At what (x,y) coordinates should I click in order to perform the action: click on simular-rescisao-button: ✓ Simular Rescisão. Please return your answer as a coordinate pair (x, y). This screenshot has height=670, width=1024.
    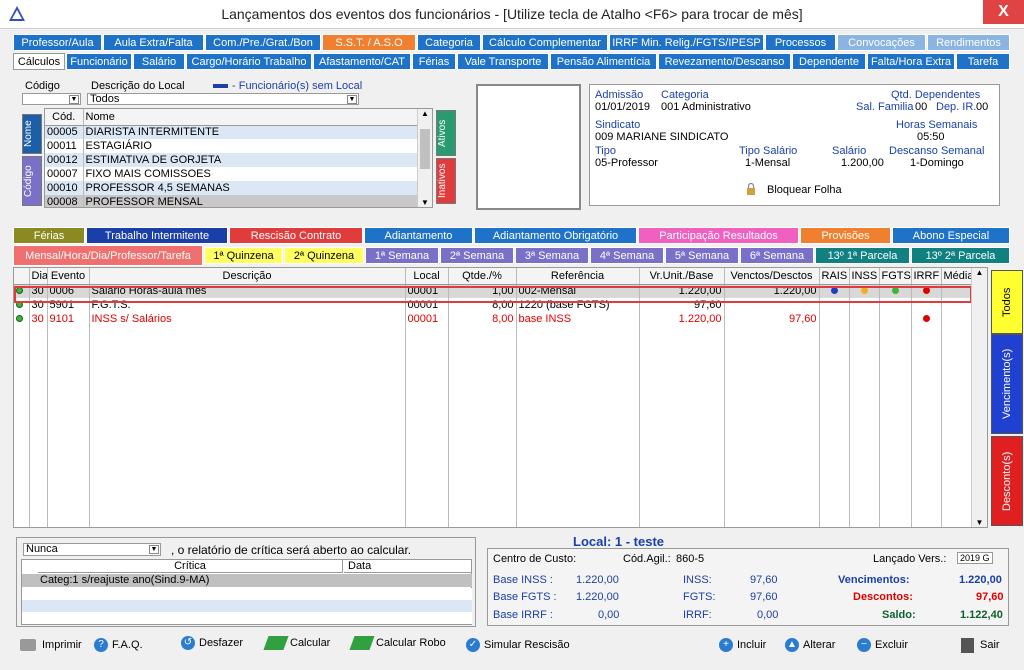
    Looking at the image, I should click on (518, 645).